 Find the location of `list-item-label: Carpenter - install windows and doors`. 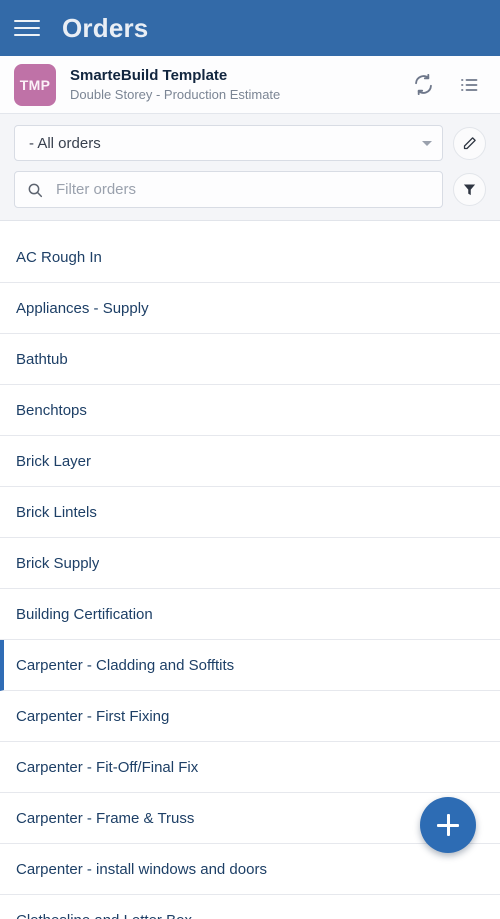

list-item-label: Carpenter - install windows and doors is located at coordinates (141, 869).